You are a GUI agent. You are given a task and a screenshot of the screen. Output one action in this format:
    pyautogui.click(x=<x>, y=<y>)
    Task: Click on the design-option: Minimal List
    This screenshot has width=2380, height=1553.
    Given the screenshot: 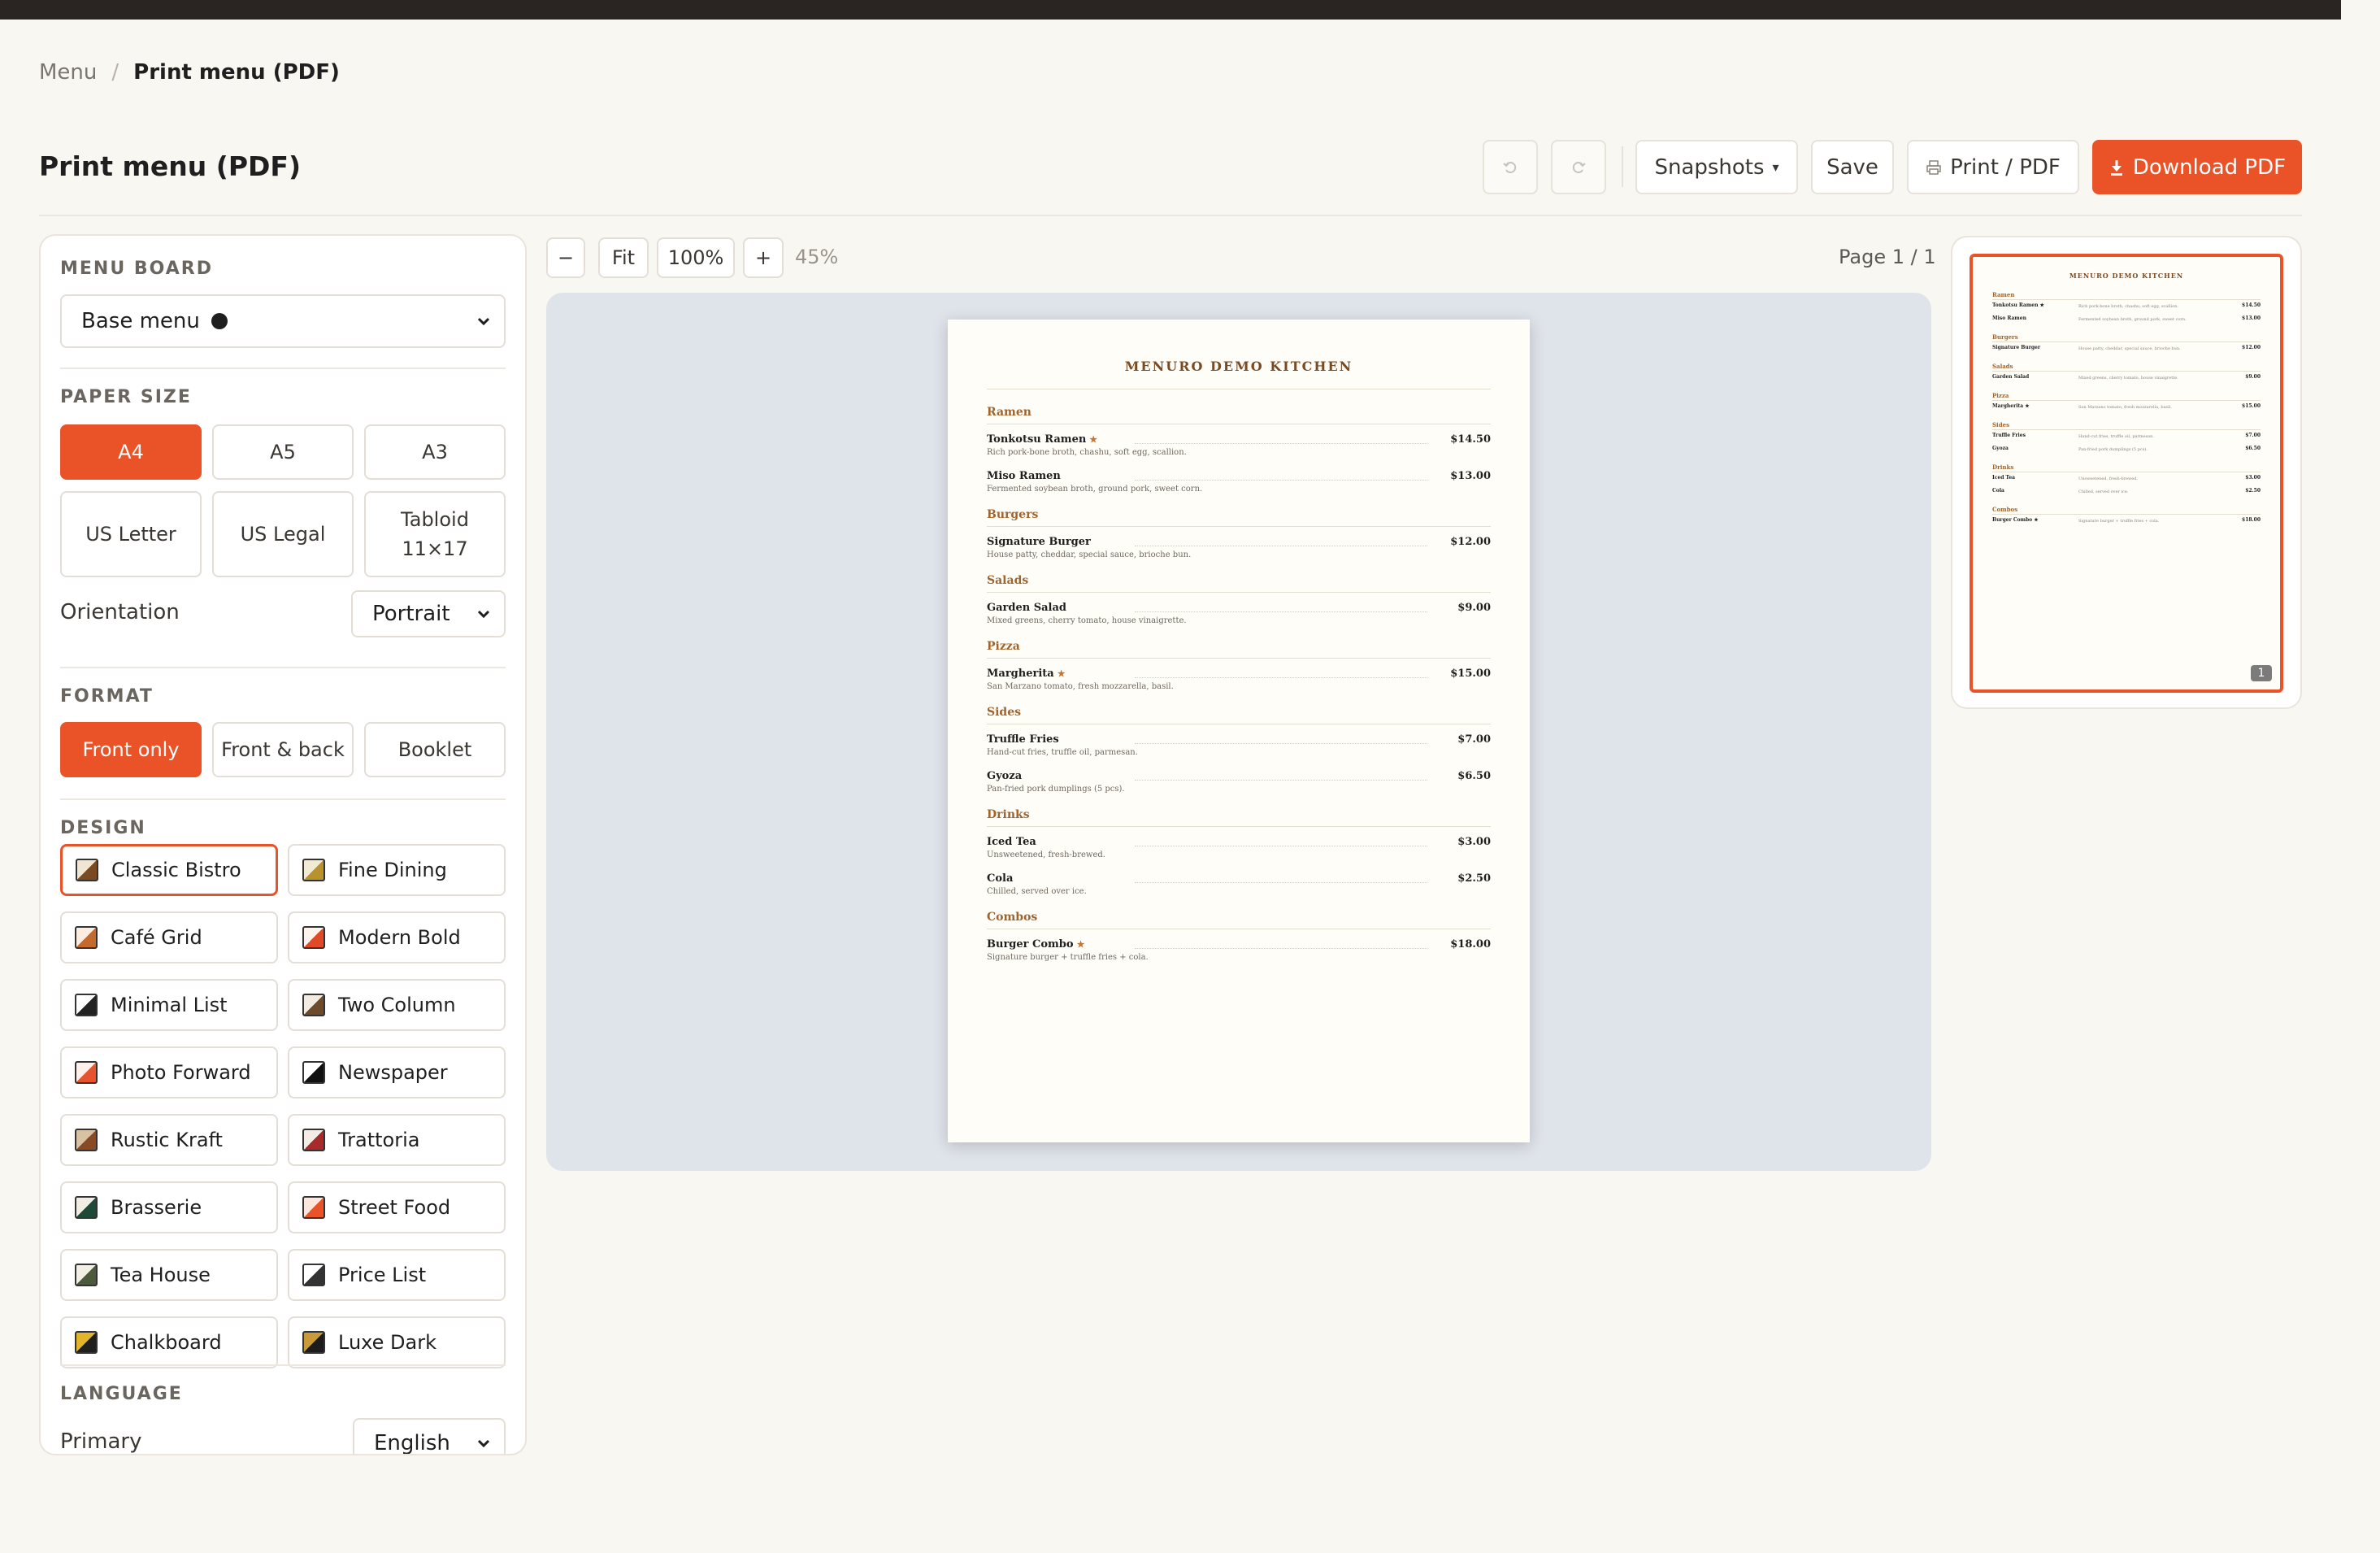 What is the action you would take?
    pyautogui.click(x=169, y=1005)
    